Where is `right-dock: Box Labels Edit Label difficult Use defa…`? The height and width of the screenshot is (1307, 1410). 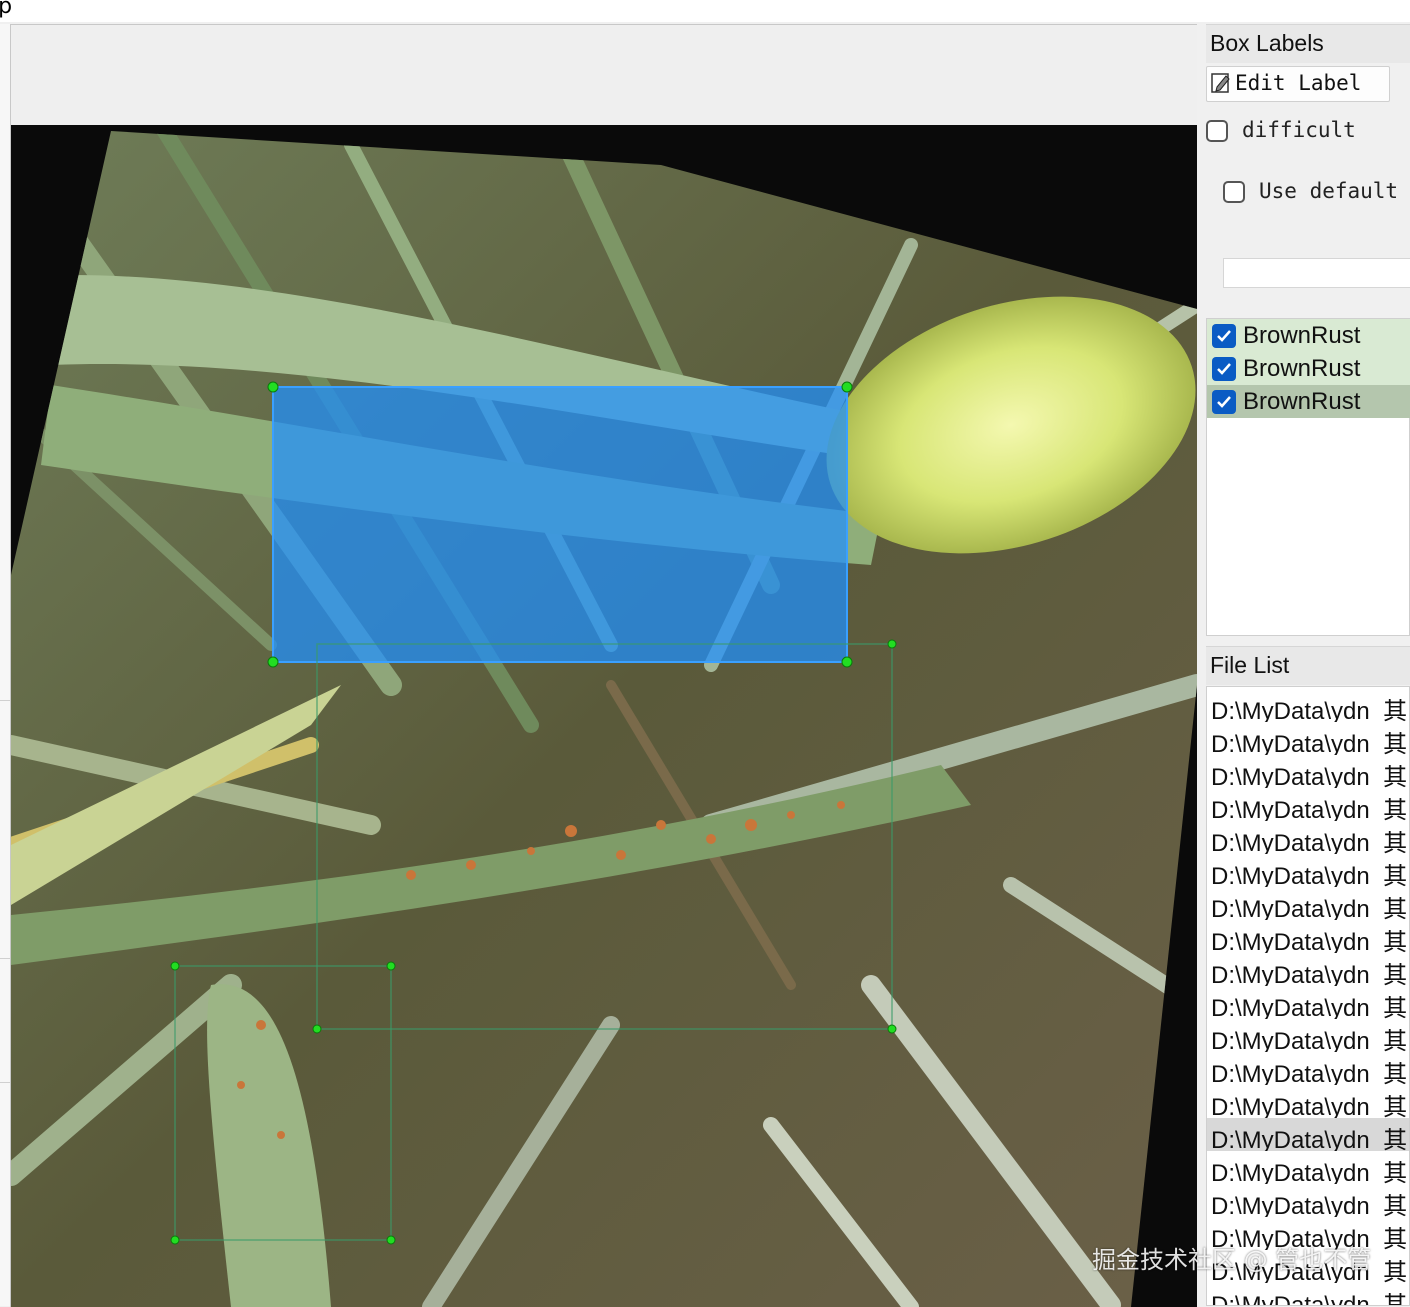 right-dock: Box Labels Edit Label difficult Use defa… is located at coordinates (1304, 665).